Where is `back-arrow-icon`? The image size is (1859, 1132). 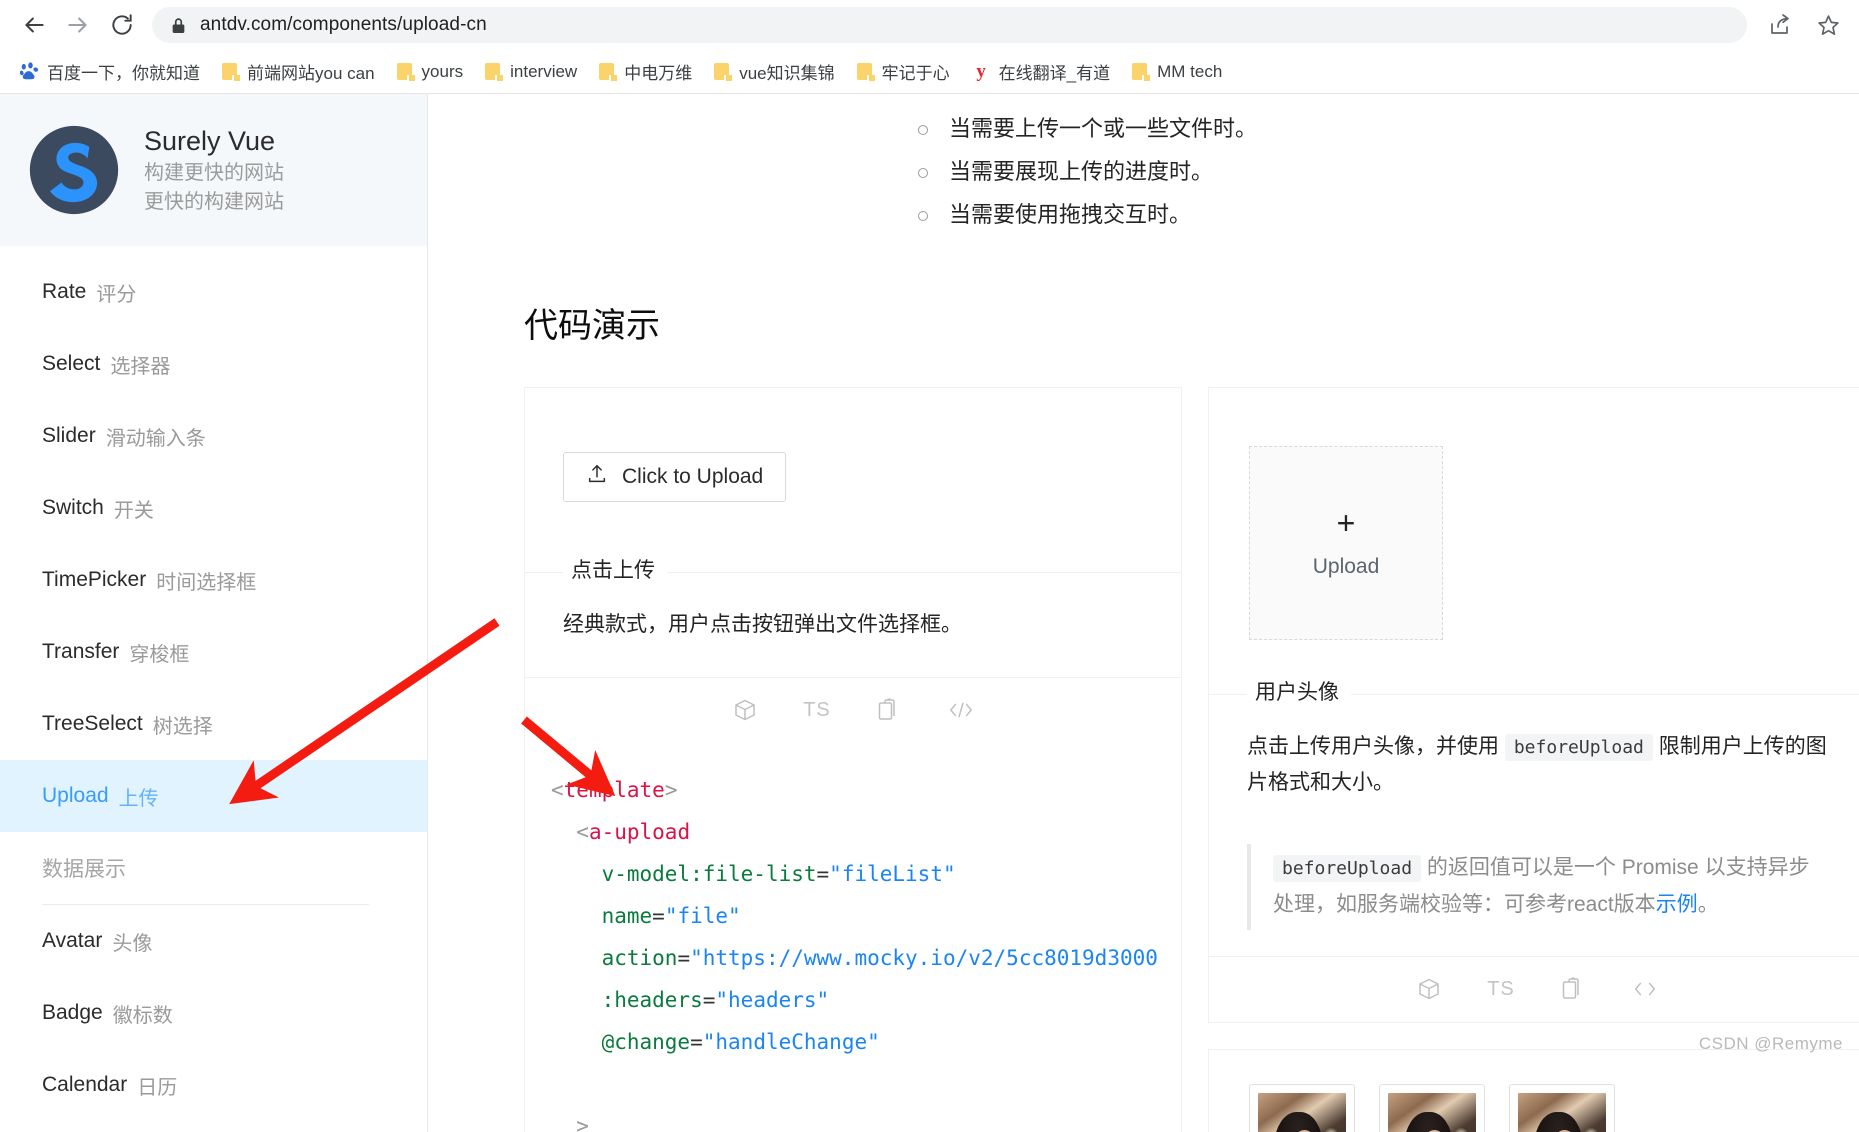 back-arrow-icon is located at coordinates (34, 25).